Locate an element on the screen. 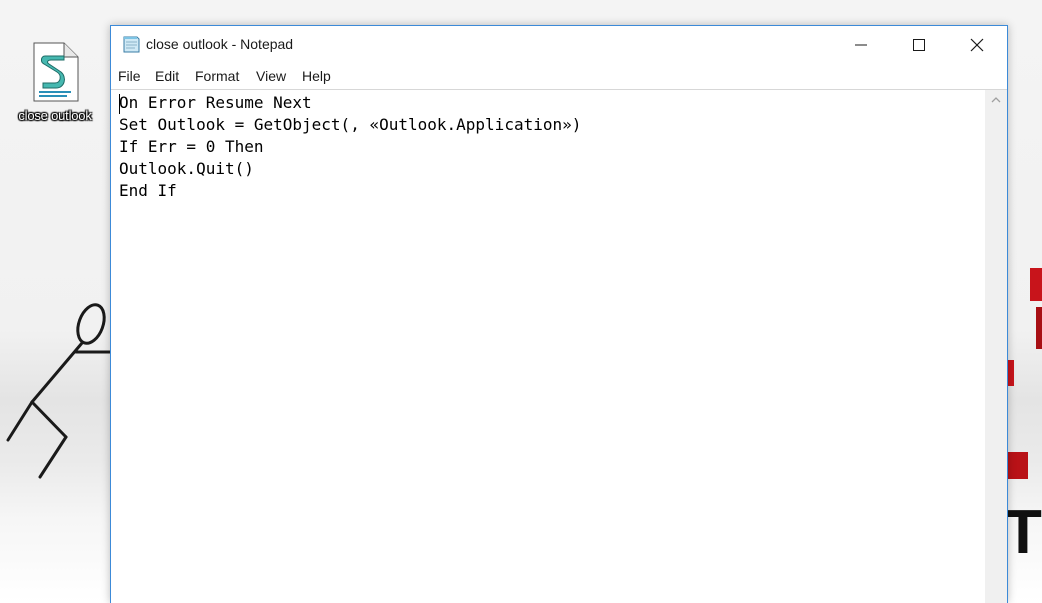 This screenshot has width=1042, height=603. wallpaper-letter: T is located at coordinates (1023, 532).